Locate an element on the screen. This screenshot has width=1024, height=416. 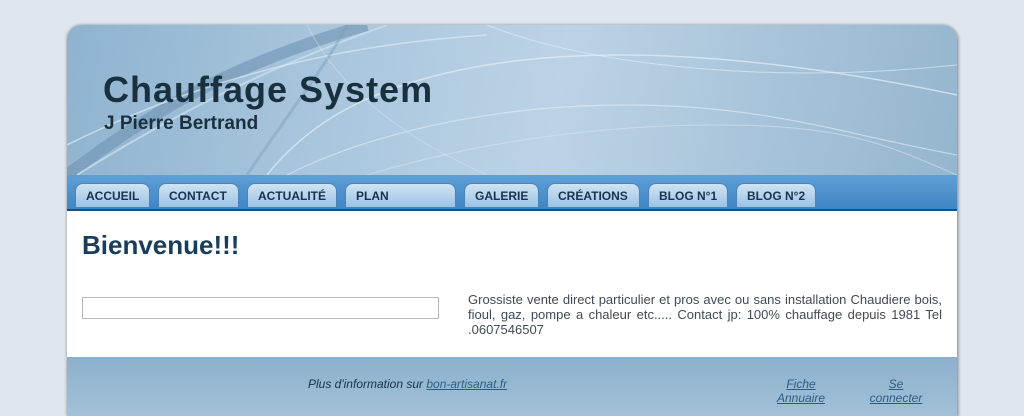
se-connecter-link: Se connecter is located at coordinates (896, 391).